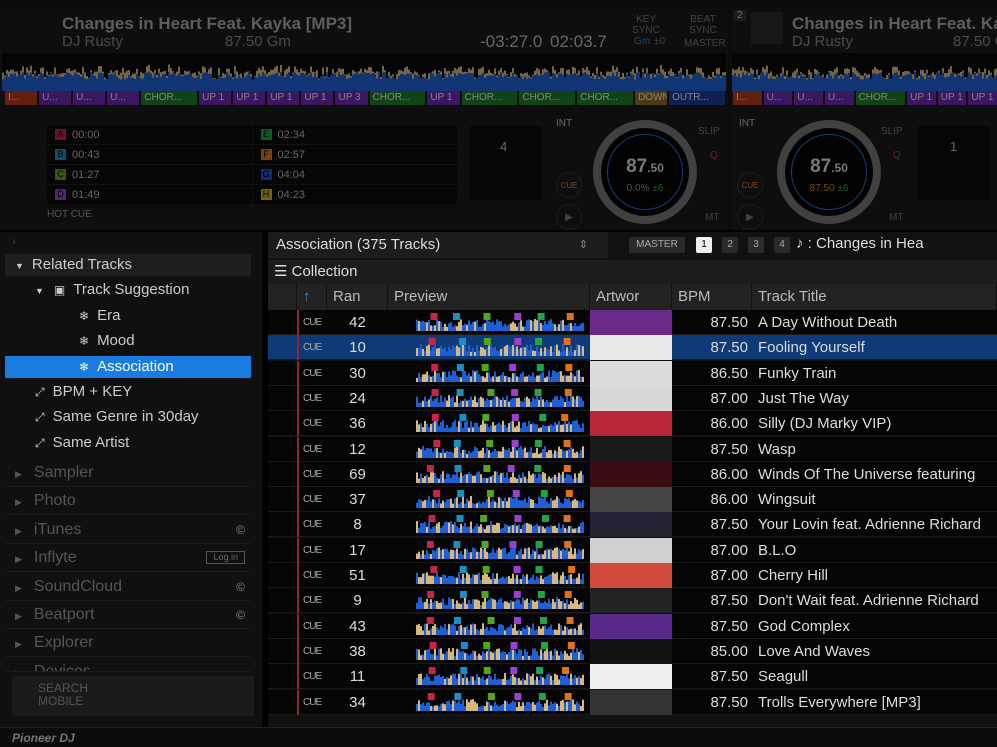 Image resolution: width=997 pixels, height=747 pixels. Describe the element at coordinates (128, 665) in the screenshot. I see `sidebar-source-devices: ▶Devices` at that location.